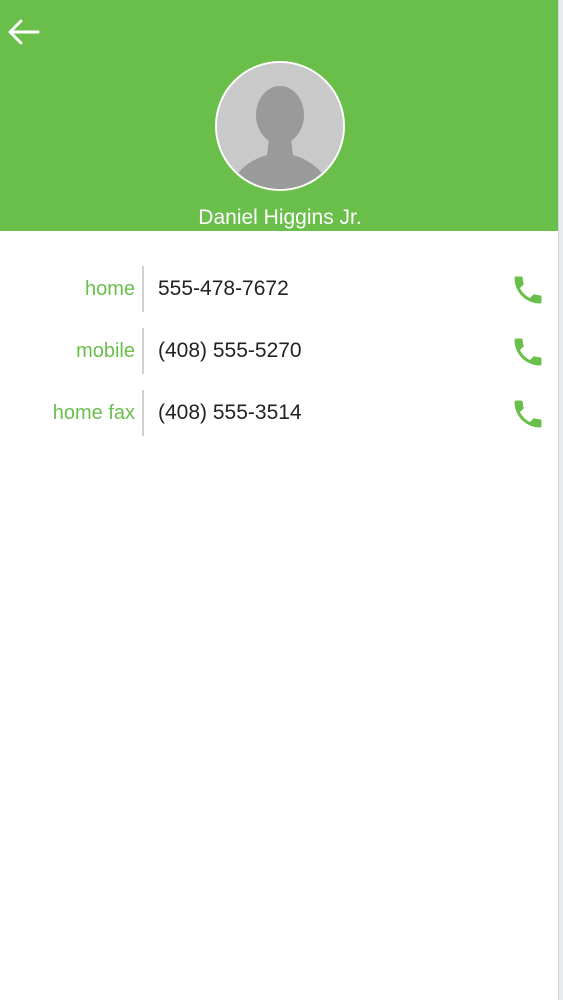 The width and height of the screenshot is (563, 1000). I want to click on phone-number: 555-478-7672, so click(223, 288).